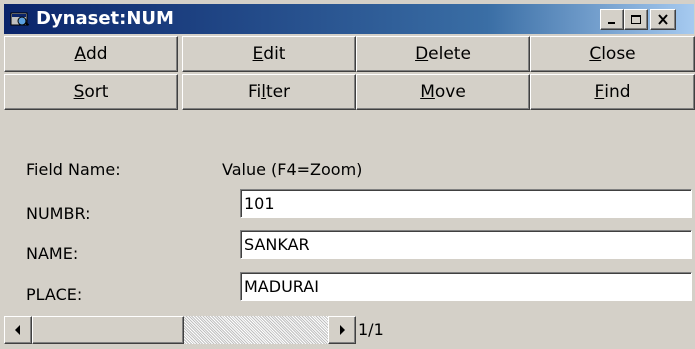 This screenshot has height=349, width=695. I want to click on value-header: Value (F4=Zoom), so click(292, 169).